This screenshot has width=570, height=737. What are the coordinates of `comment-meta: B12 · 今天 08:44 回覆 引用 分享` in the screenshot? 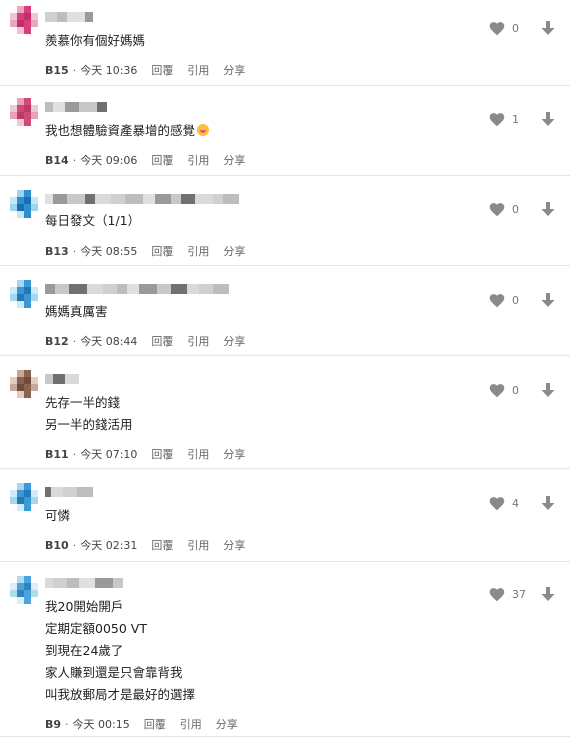 It's located at (152, 341).